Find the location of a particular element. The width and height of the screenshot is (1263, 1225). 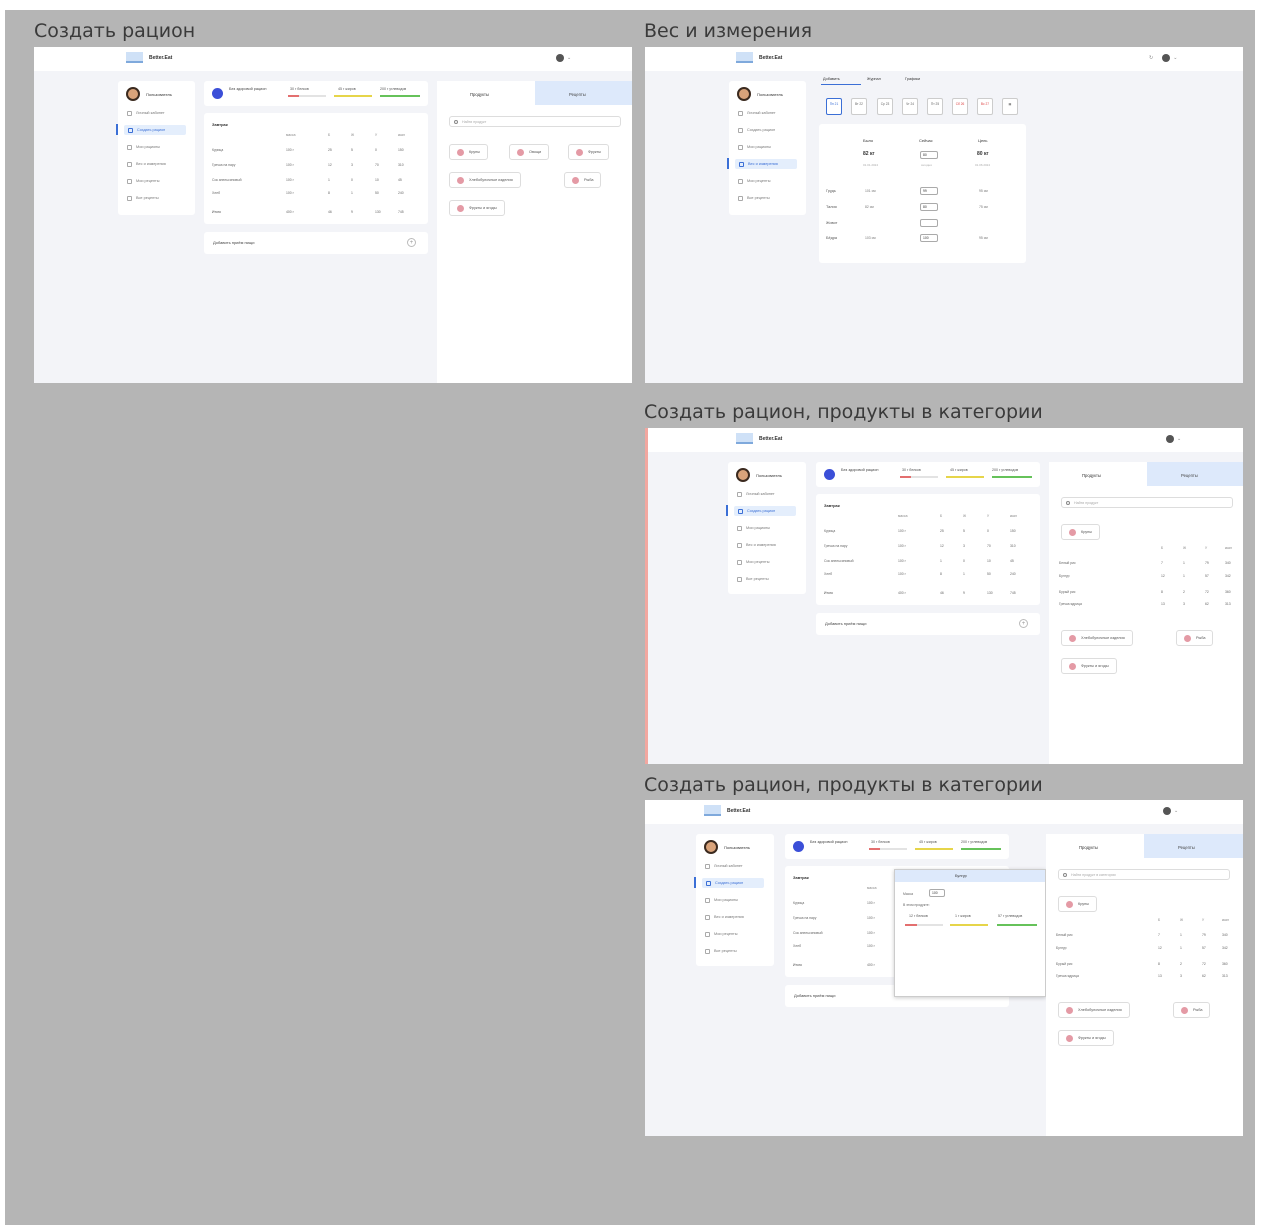

category-chip: Фрукты is located at coordinates (589, 152).